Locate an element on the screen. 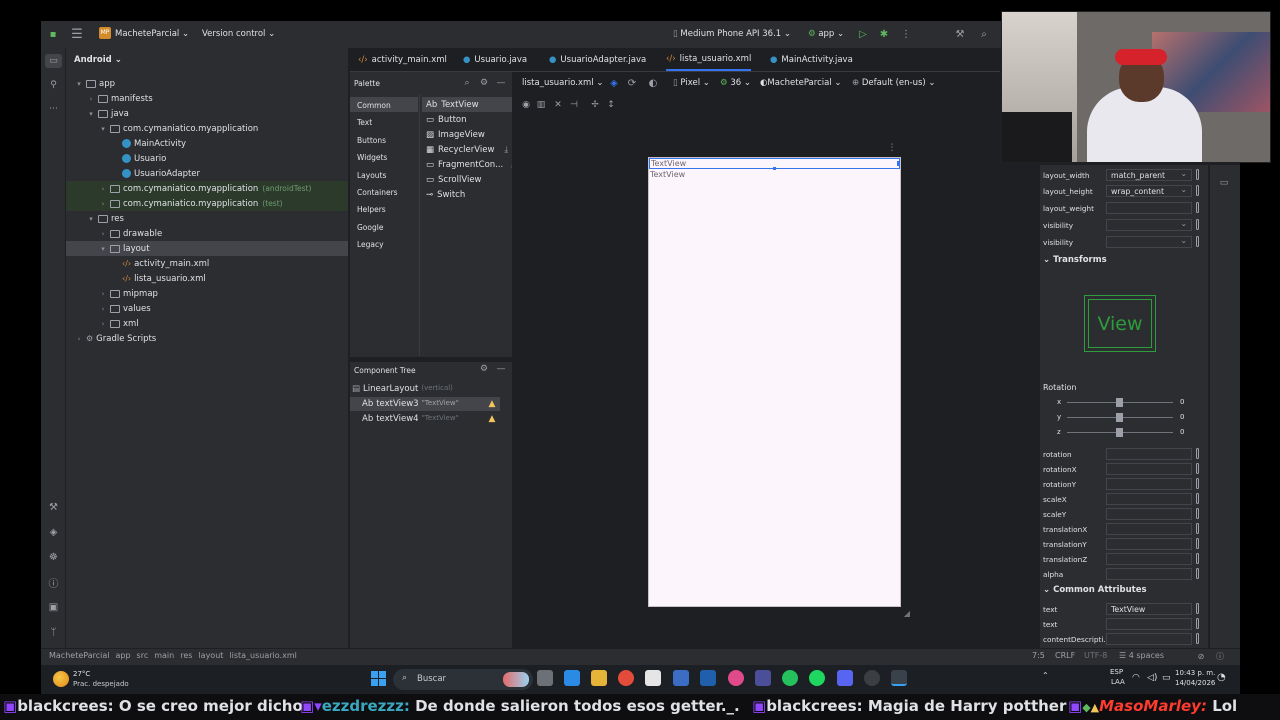  gradle-icon: ◈ is located at coordinates (53, 532).